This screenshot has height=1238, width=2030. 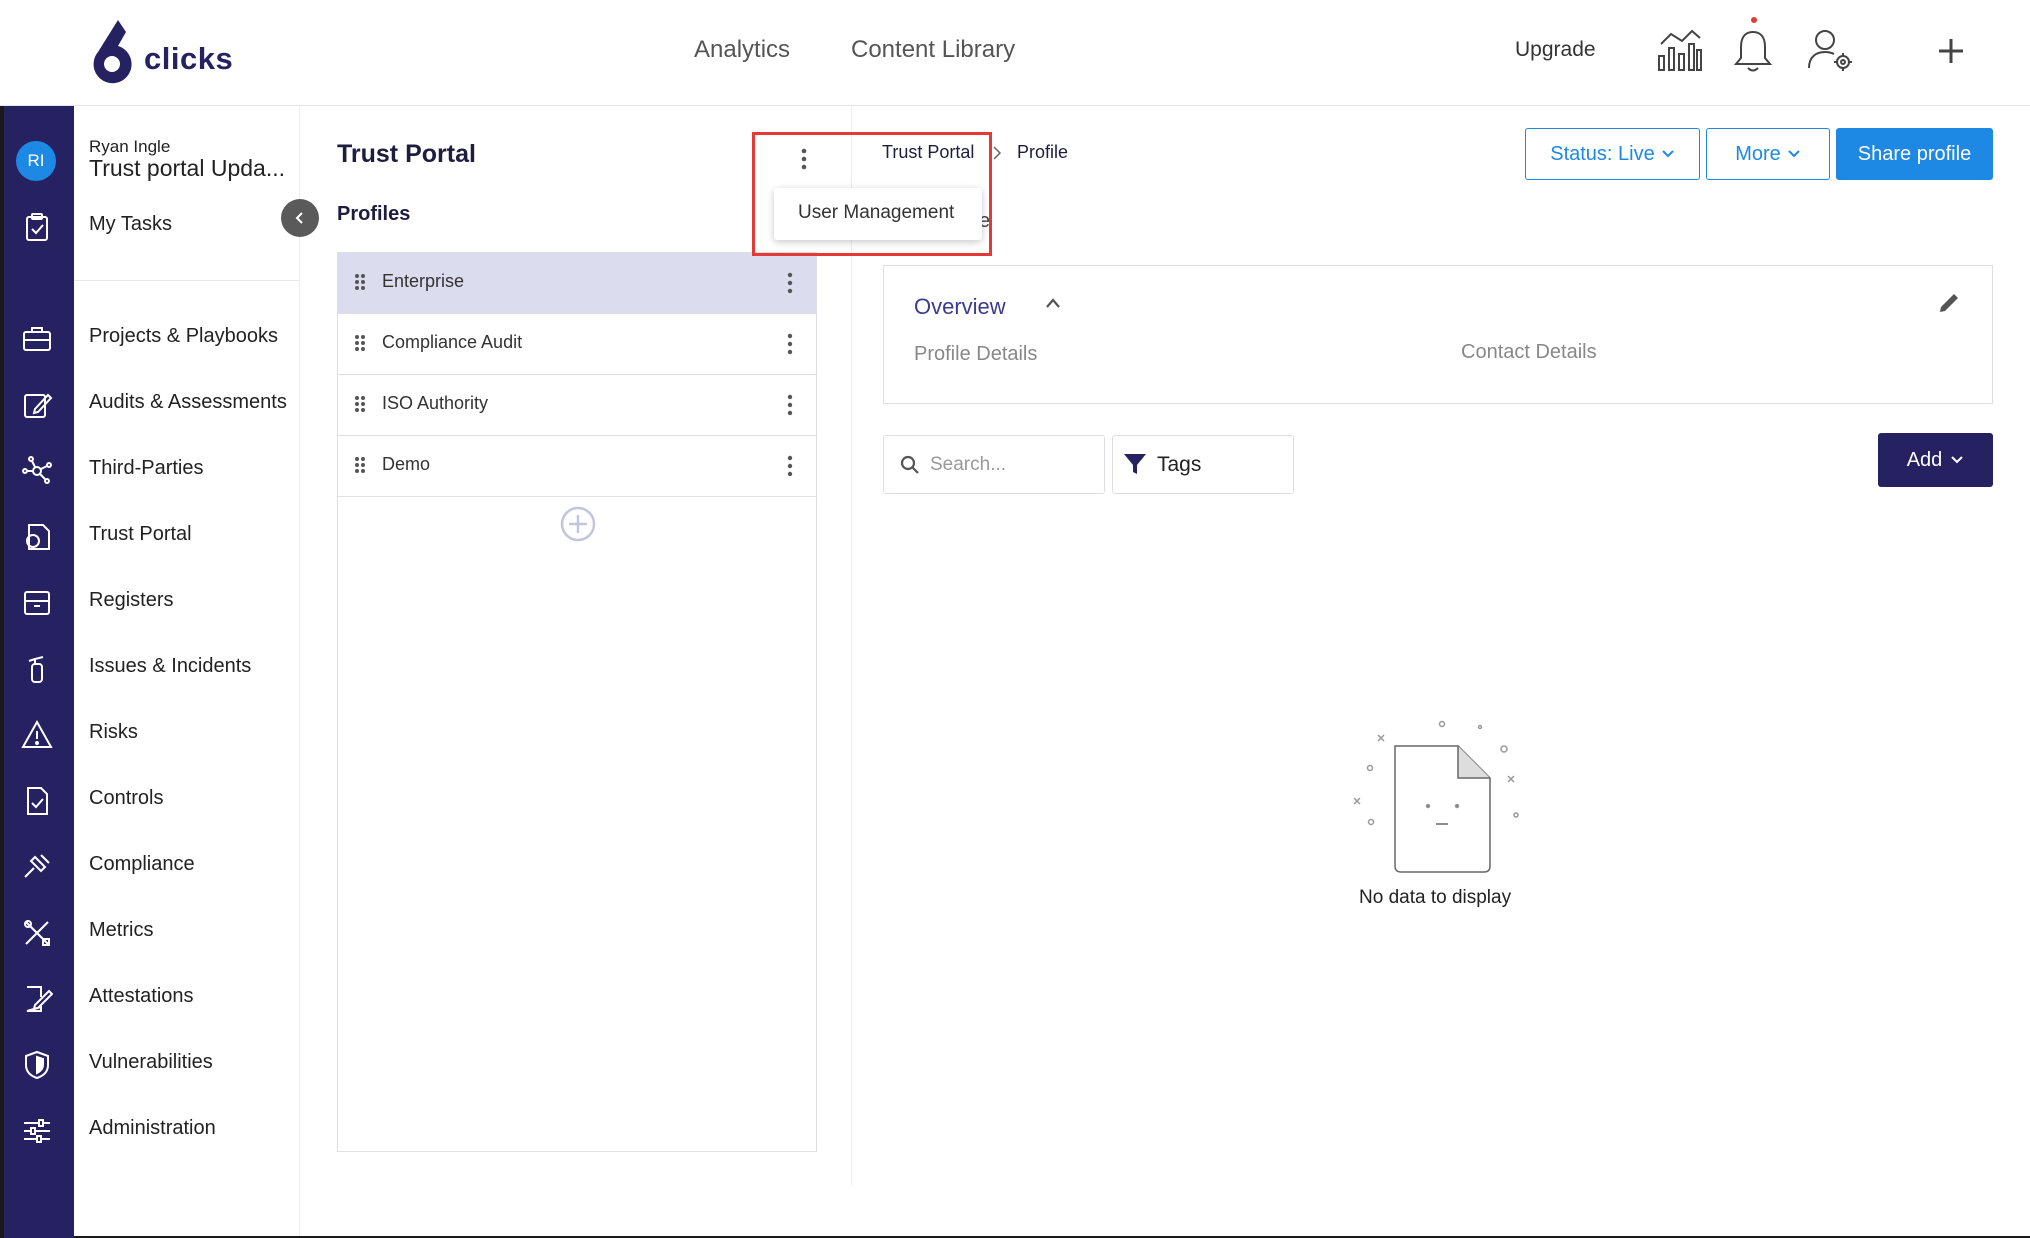 I want to click on gavel-icon, so click(x=37, y=867).